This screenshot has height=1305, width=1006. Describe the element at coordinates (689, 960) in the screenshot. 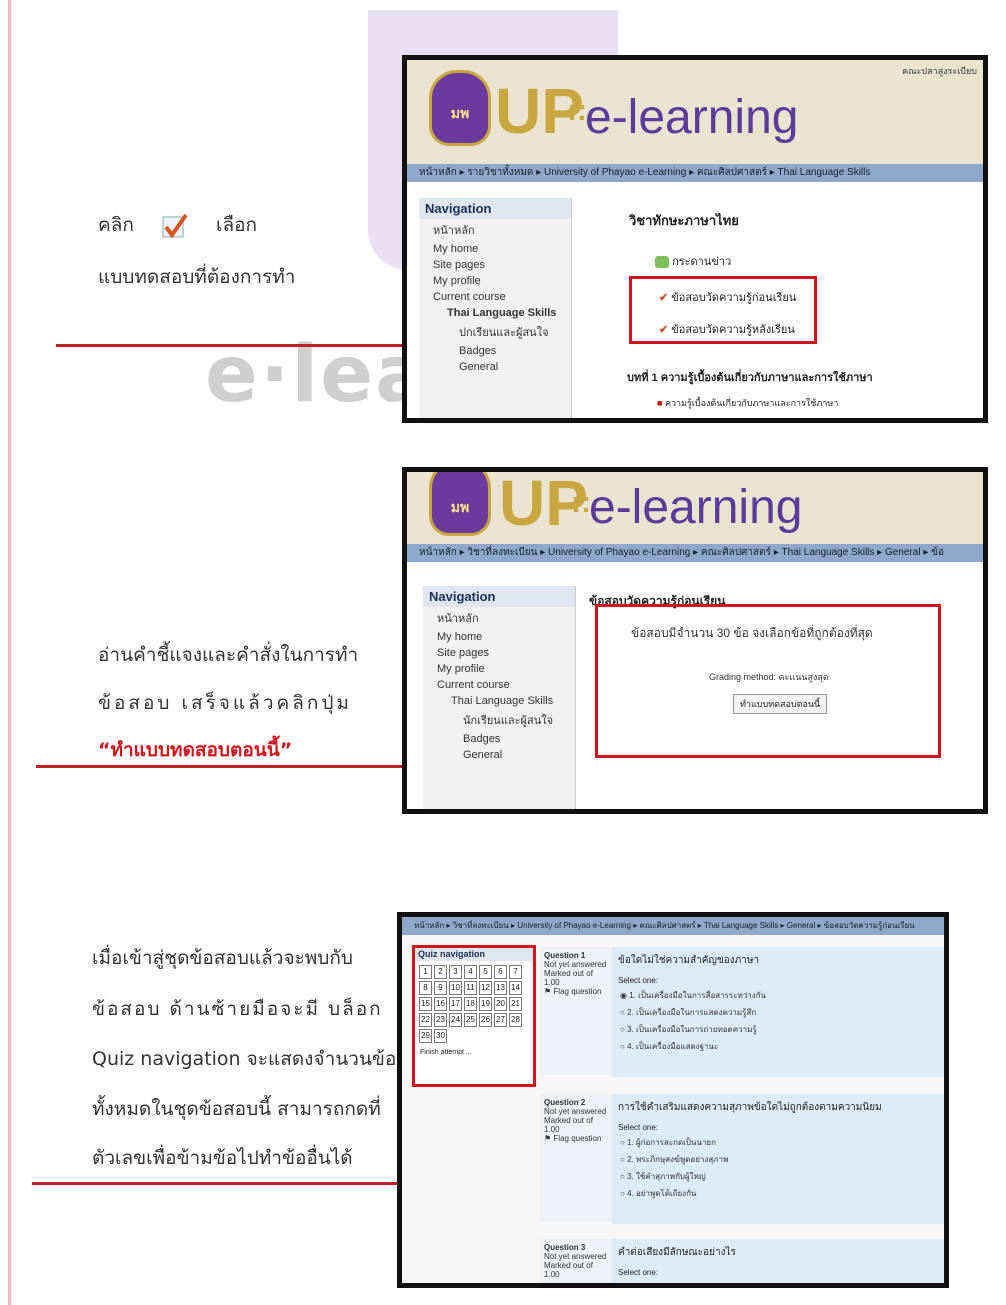

I see `question-text: ข้อใดไม่ใช่ความสำคัญของภาษา` at that location.